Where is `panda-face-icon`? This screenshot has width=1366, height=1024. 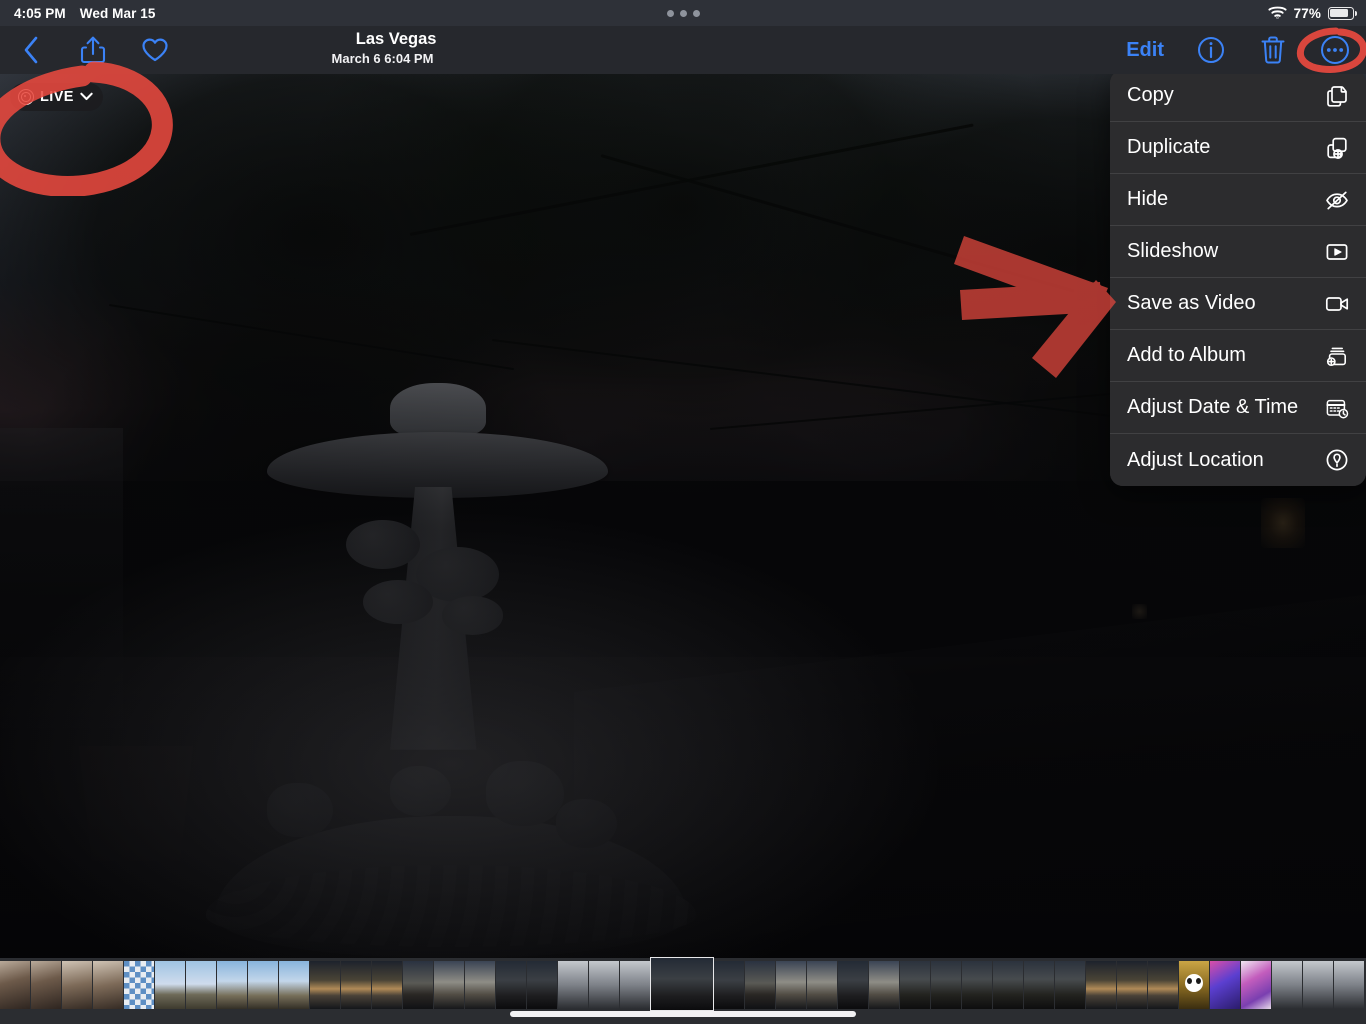
panda-face-icon is located at coordinates (1194, 983).